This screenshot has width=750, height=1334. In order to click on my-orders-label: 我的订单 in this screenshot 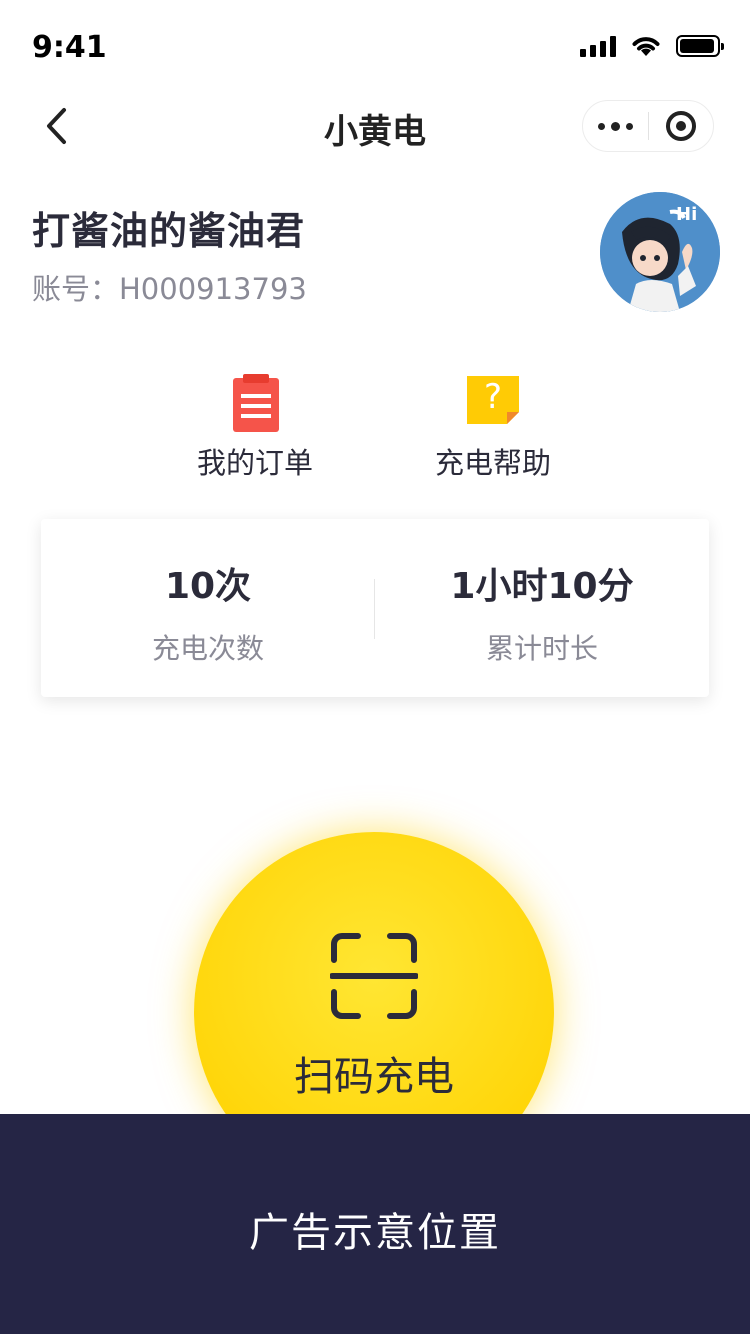, I will do `click(254, 463)`.